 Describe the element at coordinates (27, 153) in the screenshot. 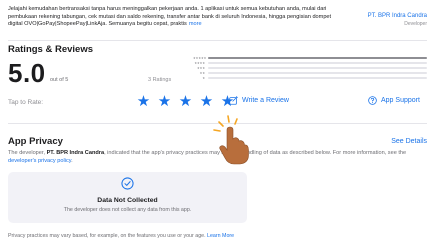

I see `privacy-text-part: The developer,` at that location.